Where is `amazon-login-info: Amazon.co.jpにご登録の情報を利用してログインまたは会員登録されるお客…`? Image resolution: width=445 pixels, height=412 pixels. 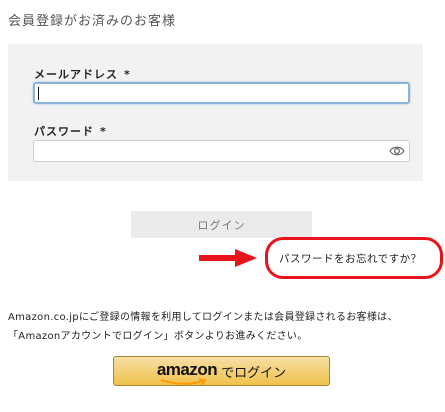 amazon-login-info: Amazon.co.jpにご登録の情報を利用してログインまたは会員登録されるお客… is located at coordinates (203, 327).